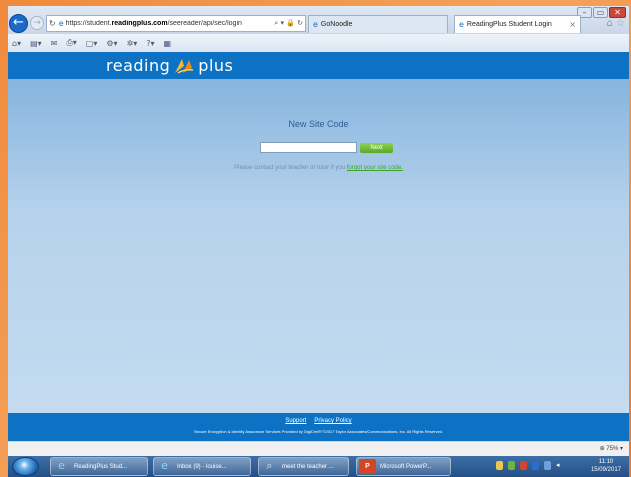 Image resolution: width=631 pixels, height=477 pixels. What do you see at coordinates (18, 23) in the screenshot?
I see `back-button: ←` at bounding box center [18, 23].